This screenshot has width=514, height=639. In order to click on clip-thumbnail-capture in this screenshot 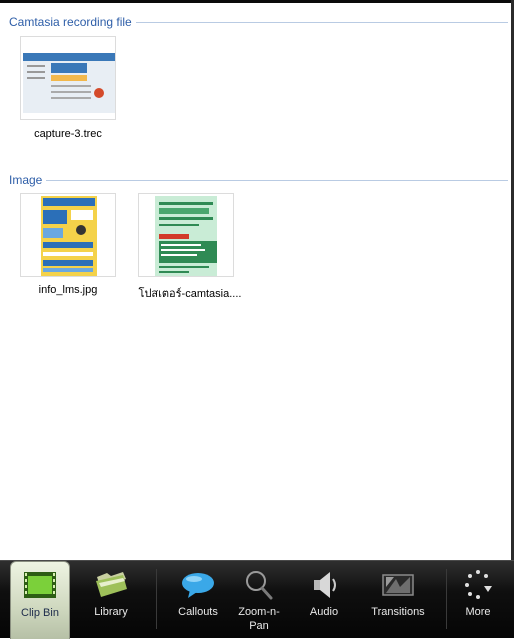, I will do `click(68, 78)`.